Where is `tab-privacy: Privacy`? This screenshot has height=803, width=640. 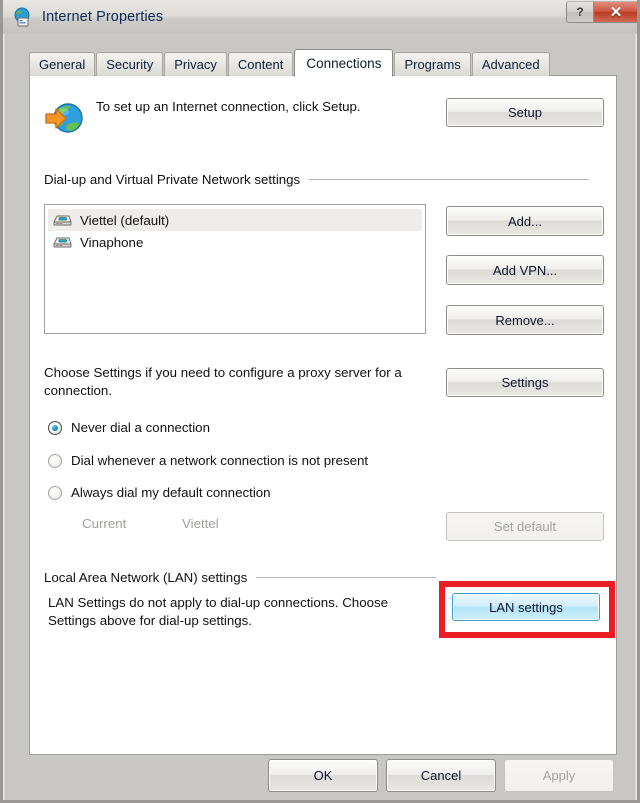 tab-privacy: Privacy is located at coordinates (195, 64).